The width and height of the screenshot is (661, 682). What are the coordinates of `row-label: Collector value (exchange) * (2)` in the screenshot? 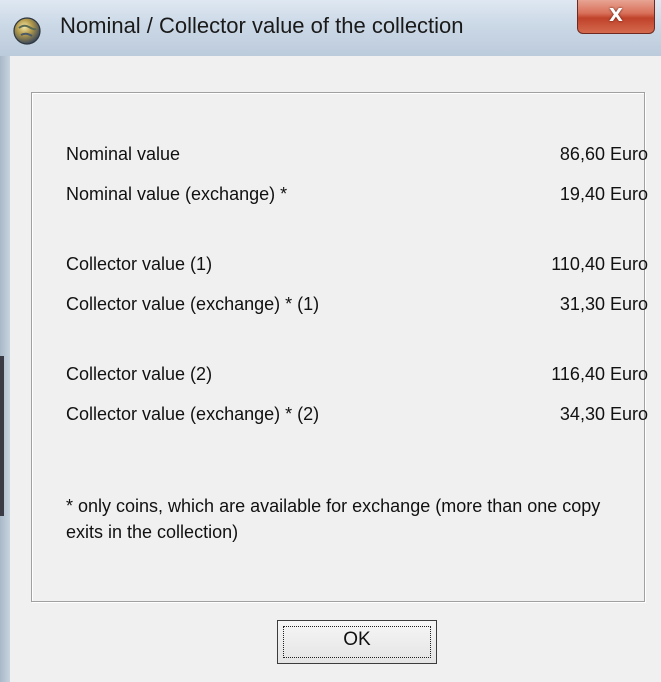 It's located at (193, 414).